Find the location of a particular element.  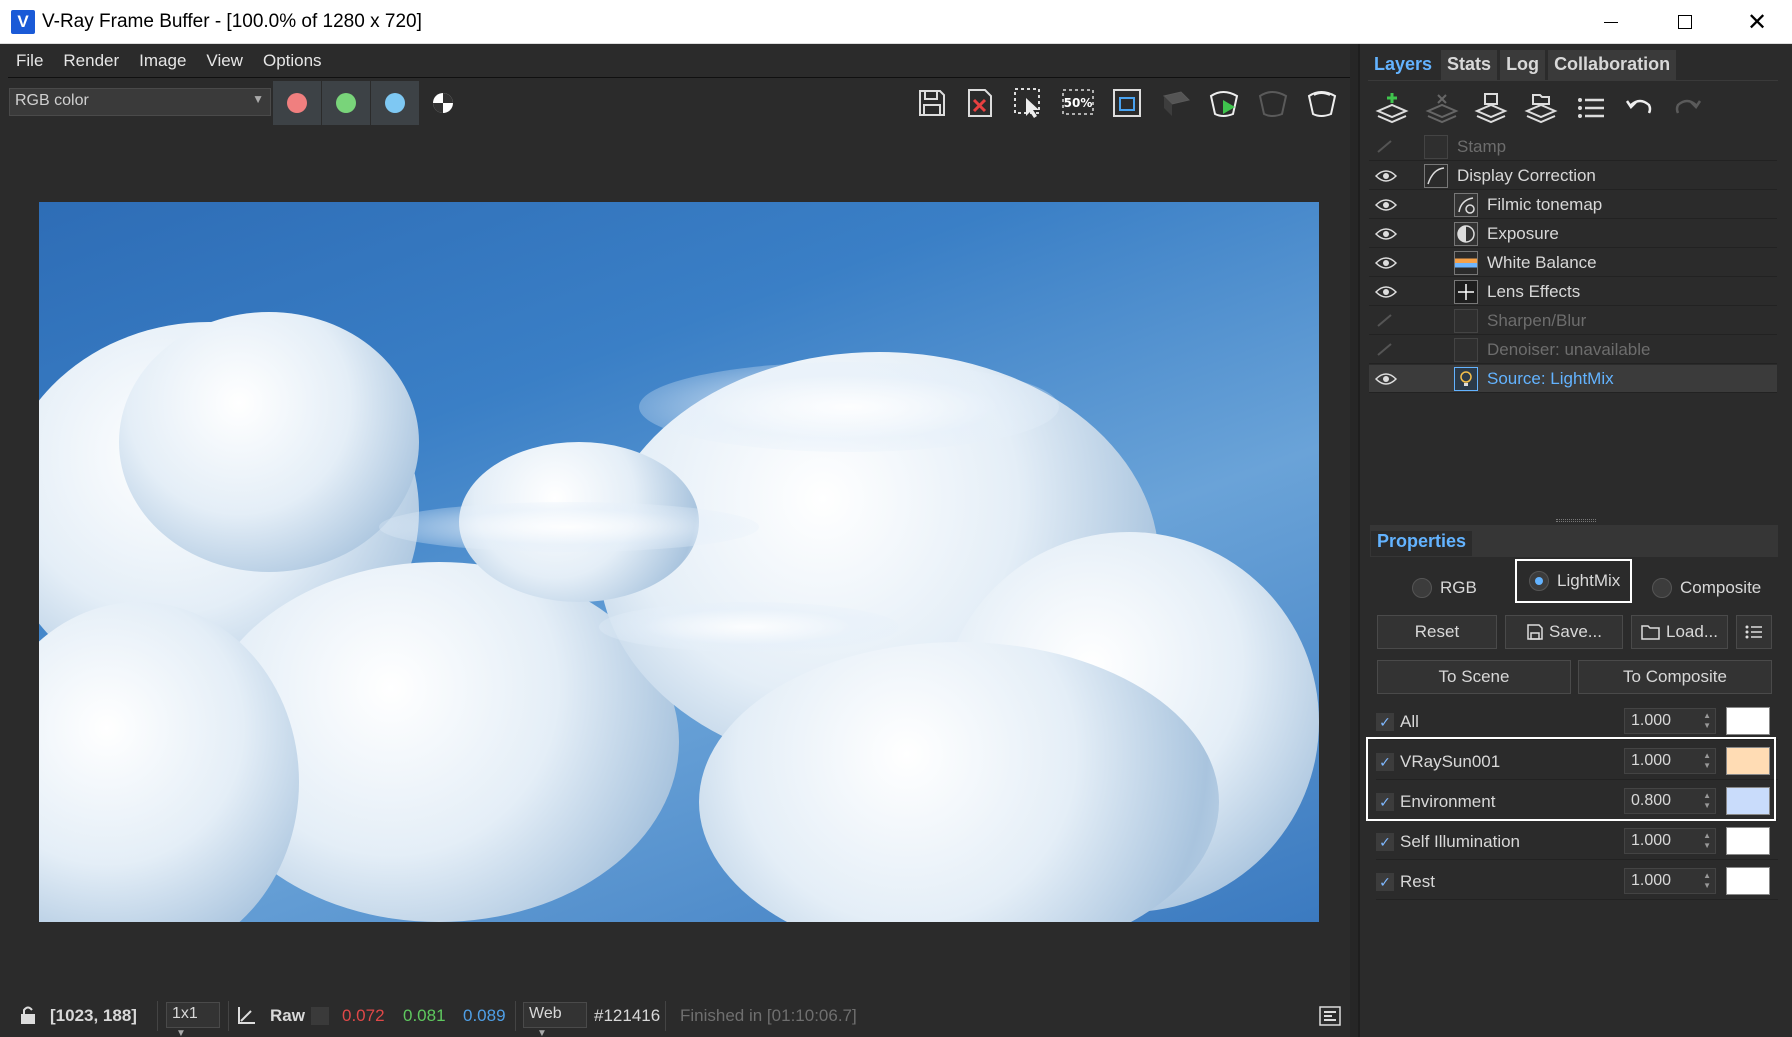

menu-bar: File Render Image View Options is located at coordinates (676, 60).